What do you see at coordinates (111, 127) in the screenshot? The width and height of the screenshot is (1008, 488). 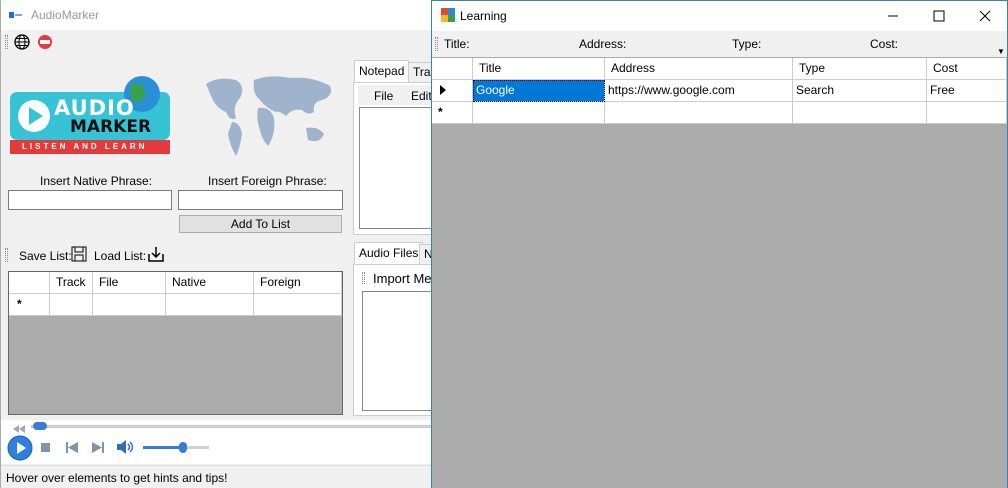 I see `logo-bottom-text: MARKER` at bounding box center [111, 127].